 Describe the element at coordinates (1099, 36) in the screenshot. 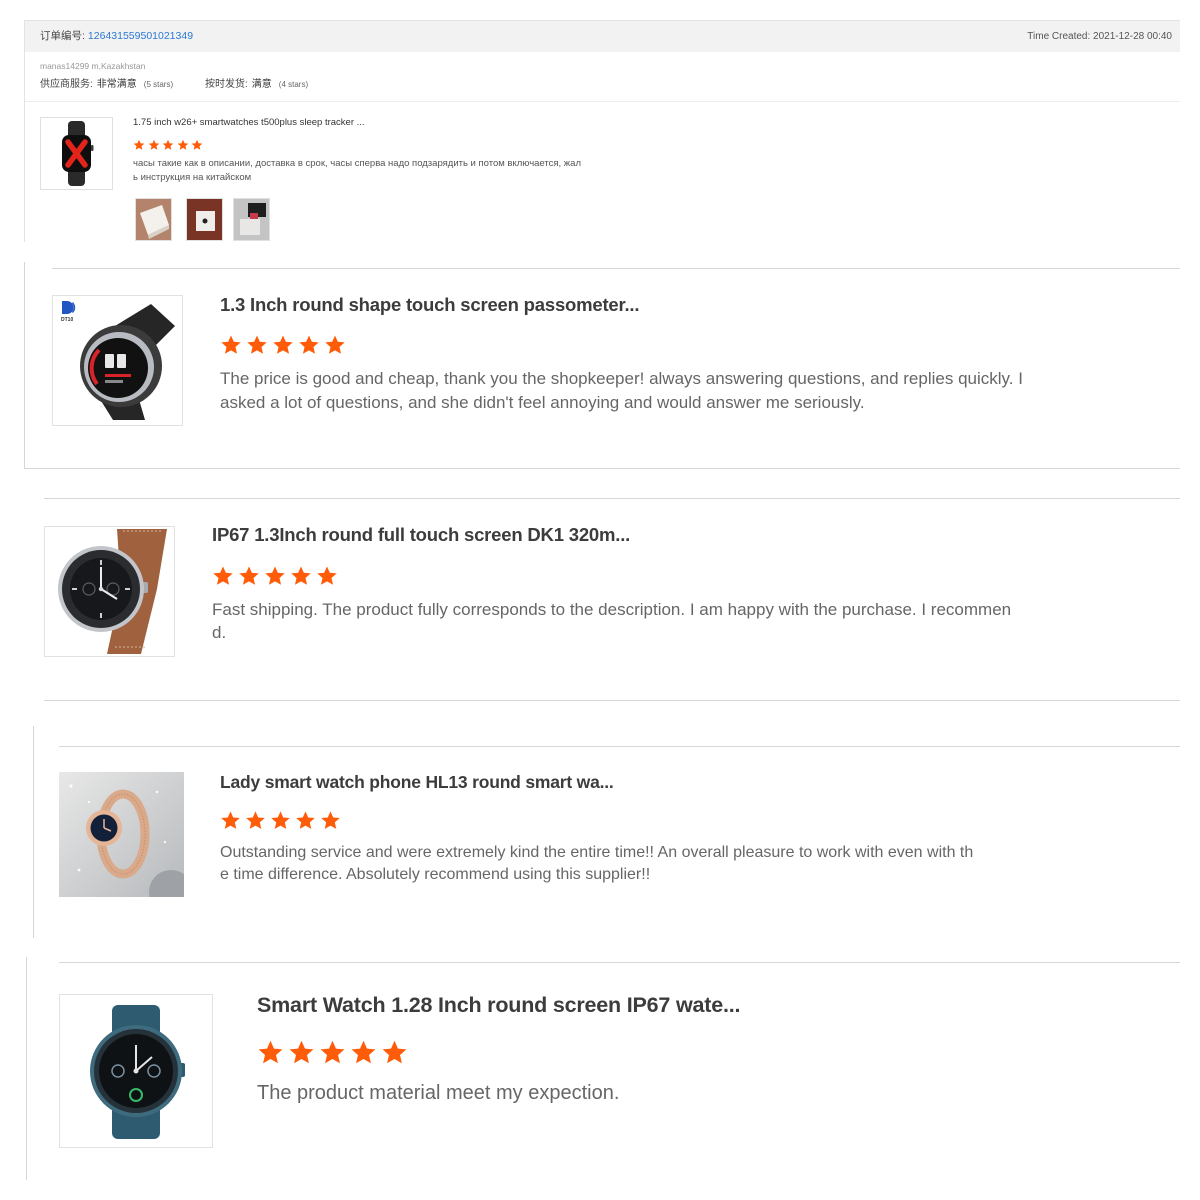

I see `time-created: Time Created: 2021-12-28 00:40` at that location.